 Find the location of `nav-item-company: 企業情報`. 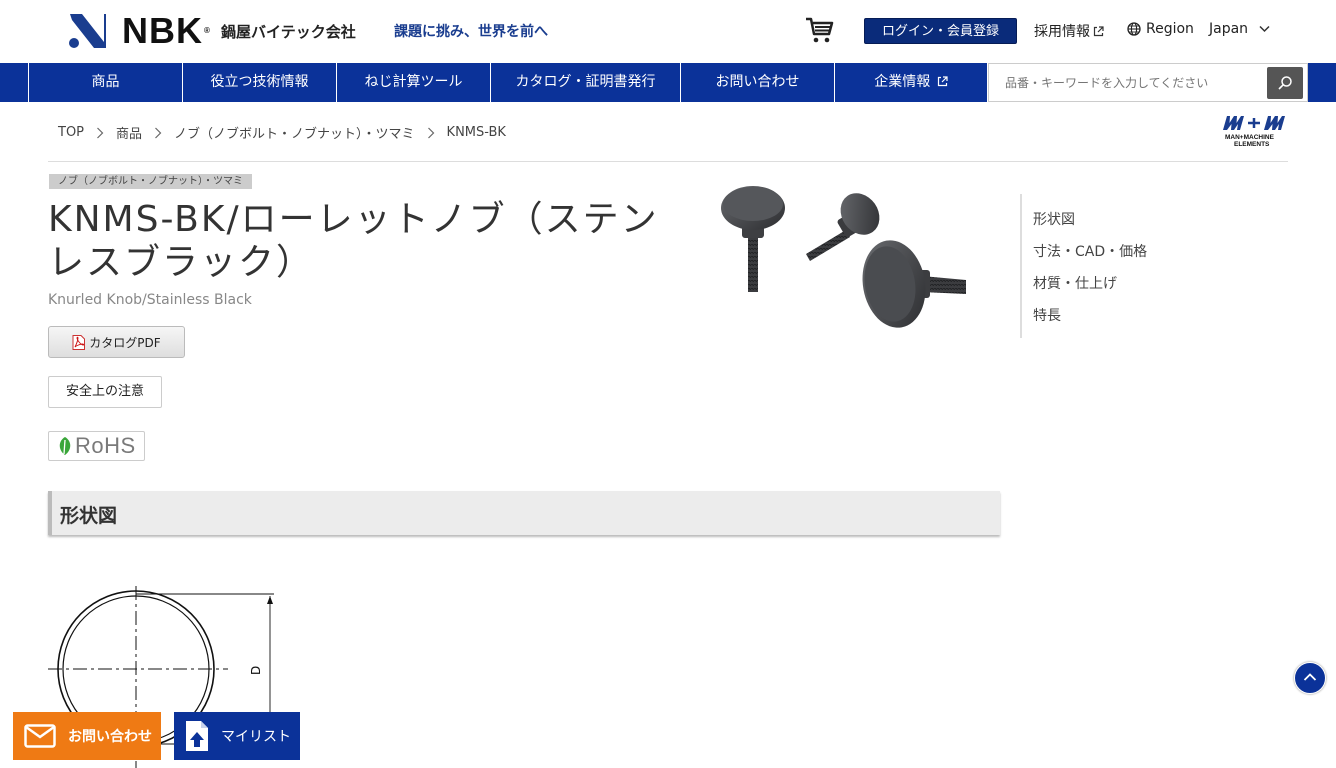

nav-item-company: 企業情報 is located at coordinates (911, 82).